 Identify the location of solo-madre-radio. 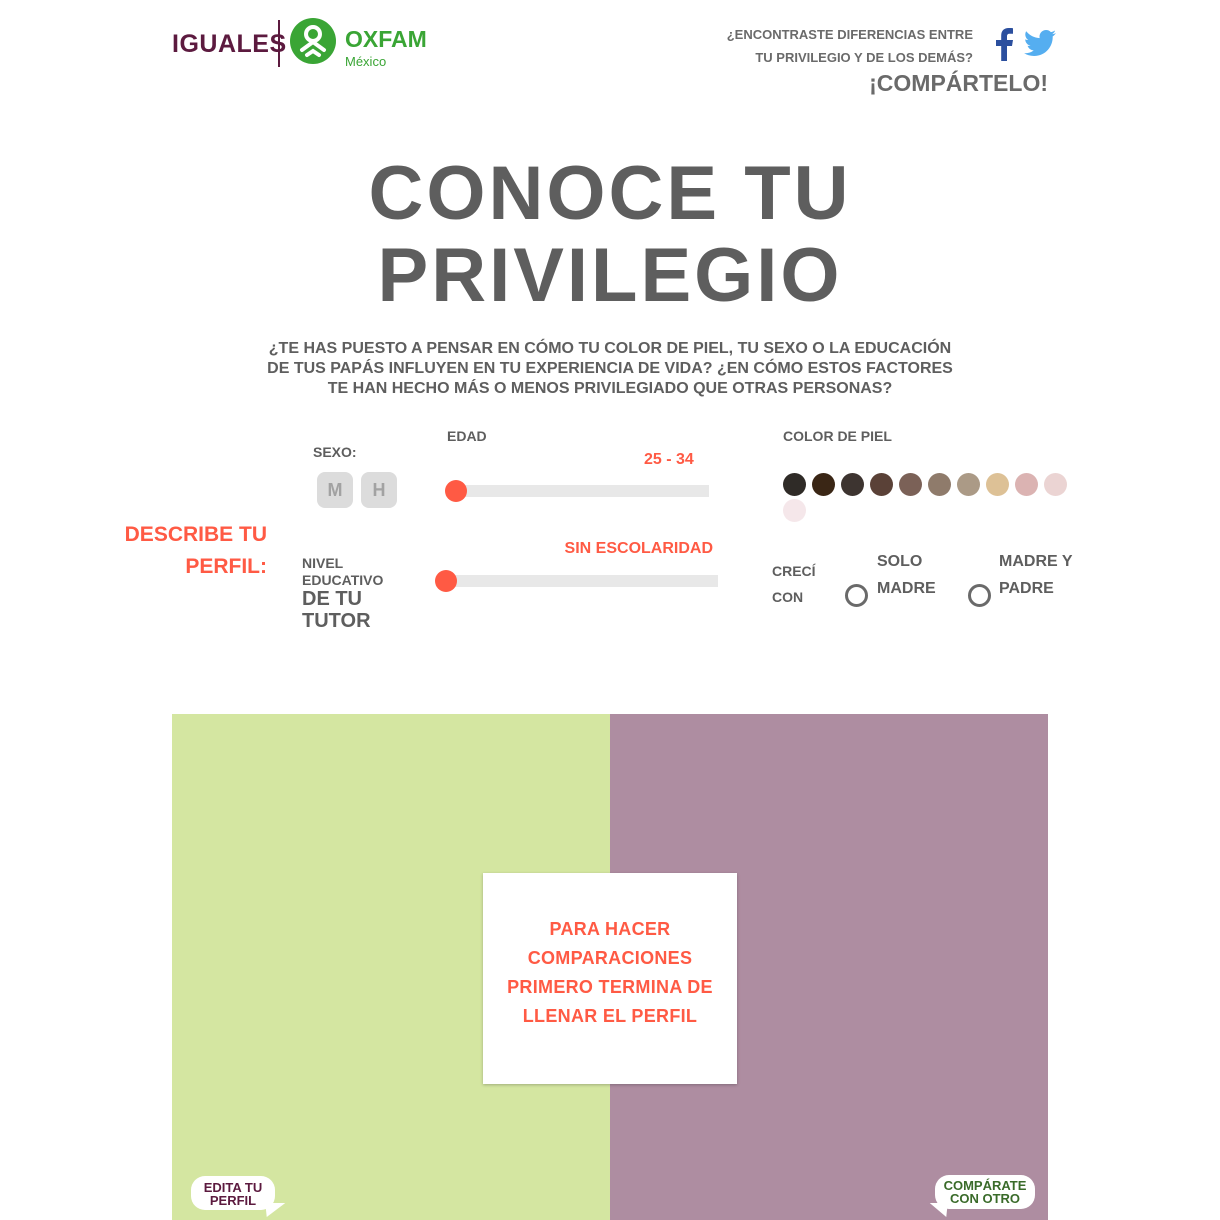
(856, 595).